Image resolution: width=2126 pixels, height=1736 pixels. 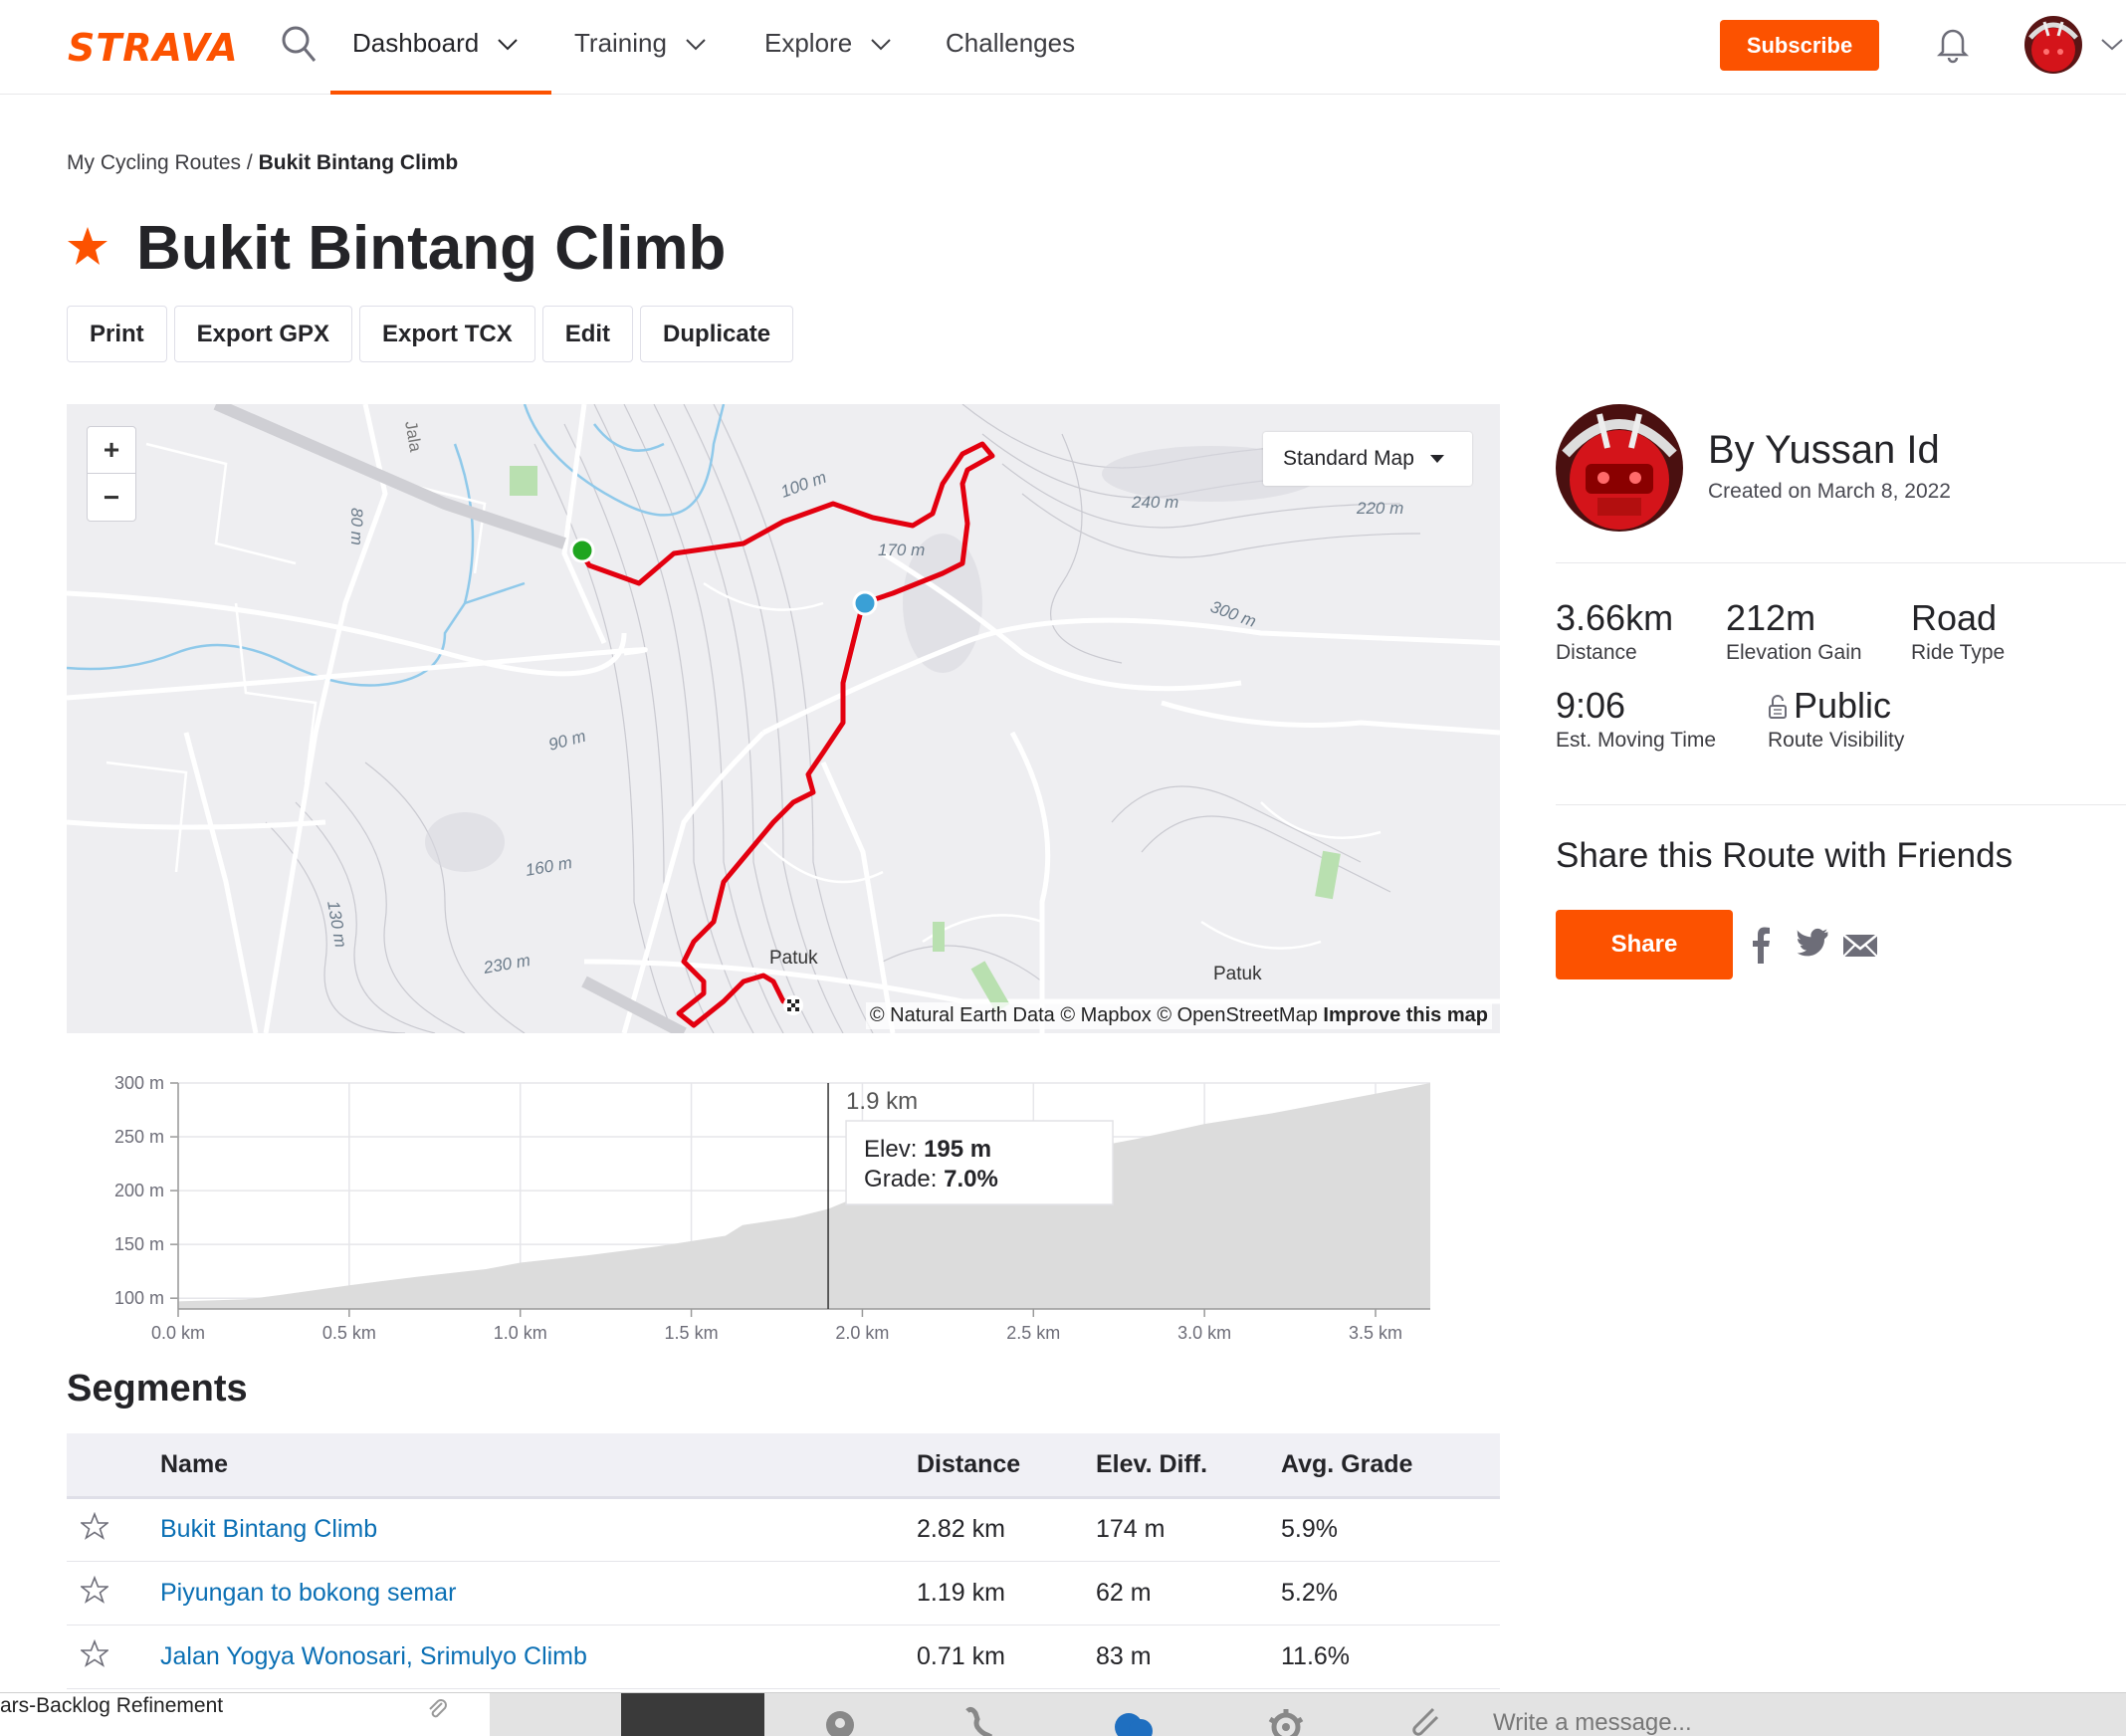 I want to click on segment-avg-grade: 5.2%, so click(x=1390, y=1594).